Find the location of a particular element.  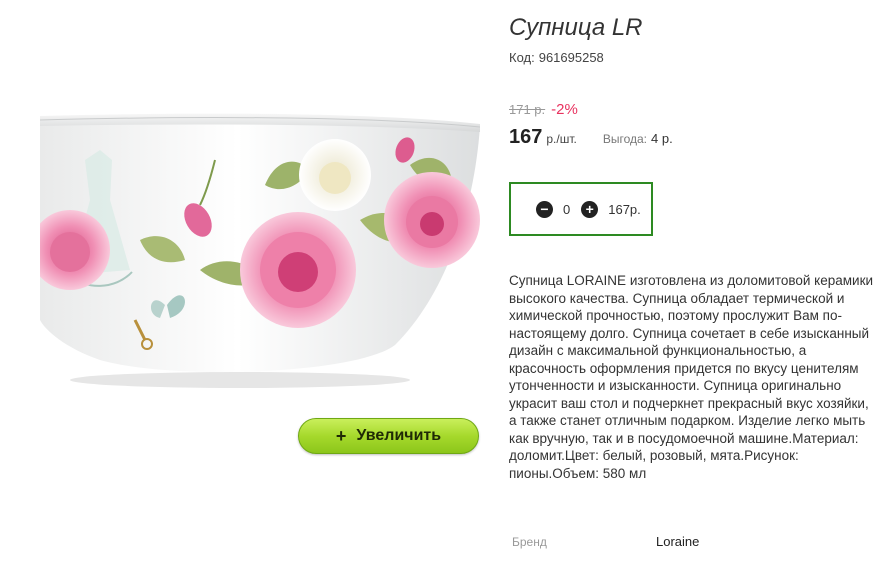

minus-circle-icon: − is located at coordinates (544, 209).